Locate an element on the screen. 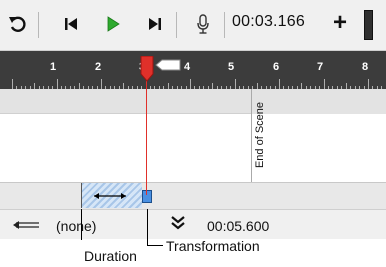 This screenshot has width=386, height=267. playhead-line is located at coordinates (146, 132).